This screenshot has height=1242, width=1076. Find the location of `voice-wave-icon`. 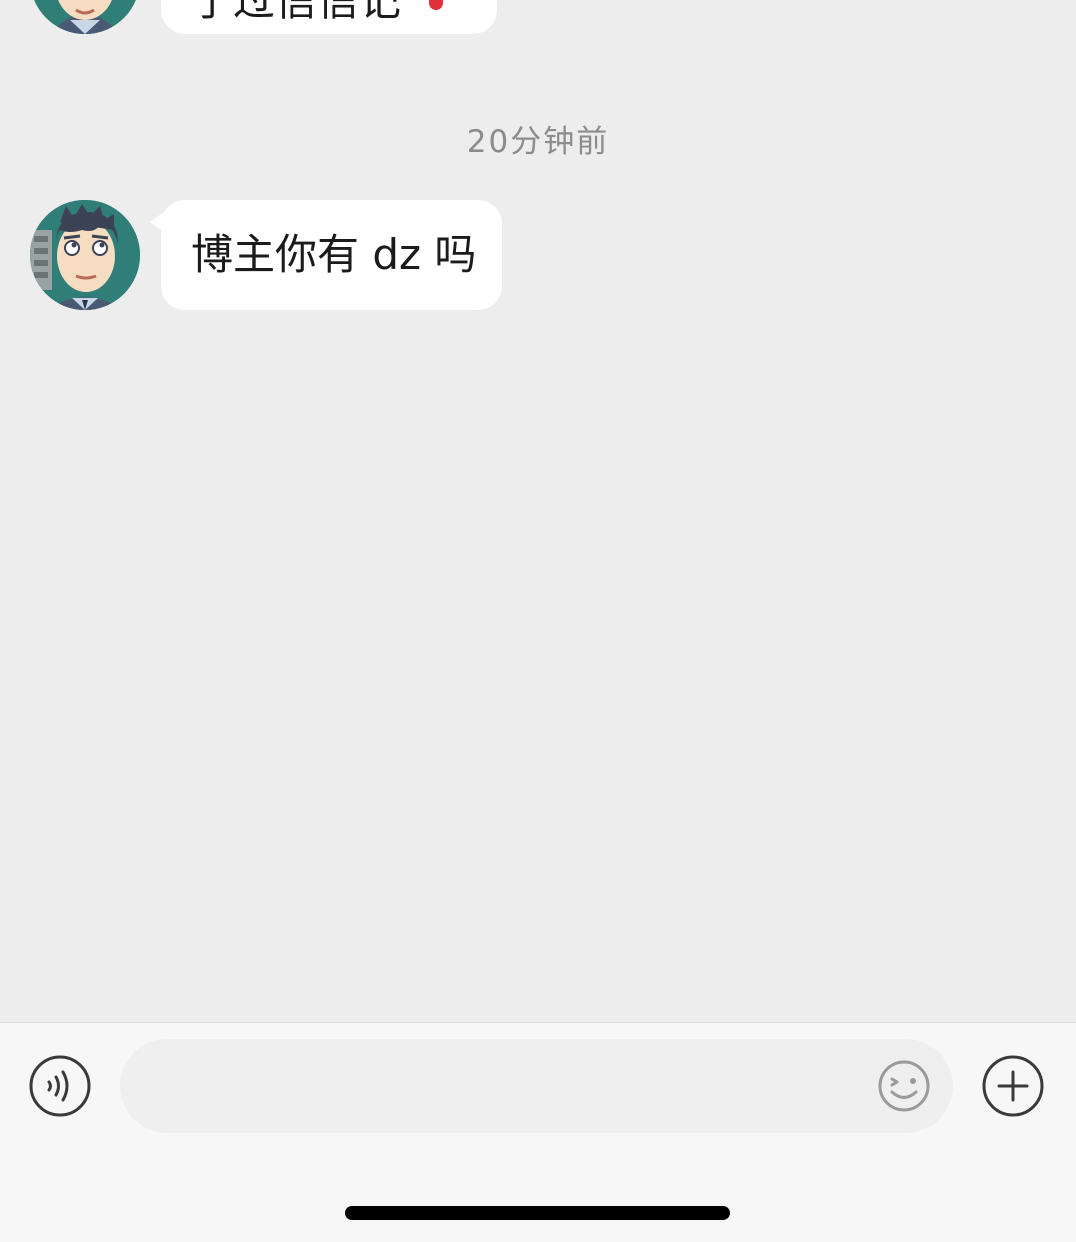

voice-wave-icon is located at coordinates (60, 1086).